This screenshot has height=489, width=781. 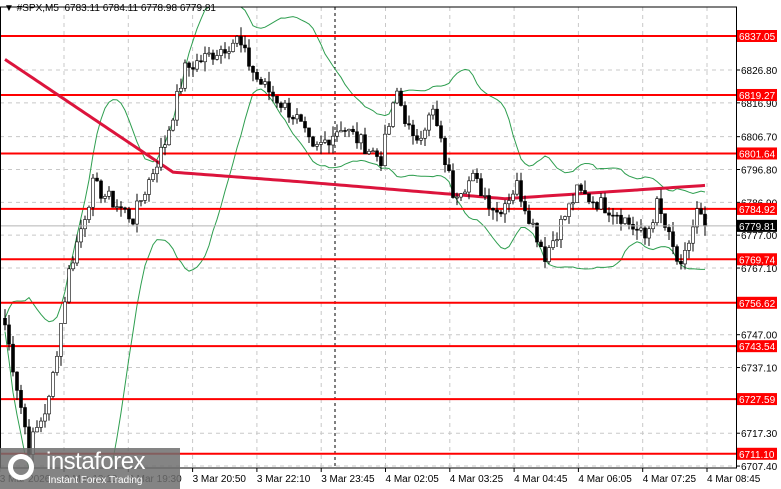 What do you see at coordinates (757, 400) in the screenshot?
I see `level-price-label: 6727.59` at bounding box center [757, 400].